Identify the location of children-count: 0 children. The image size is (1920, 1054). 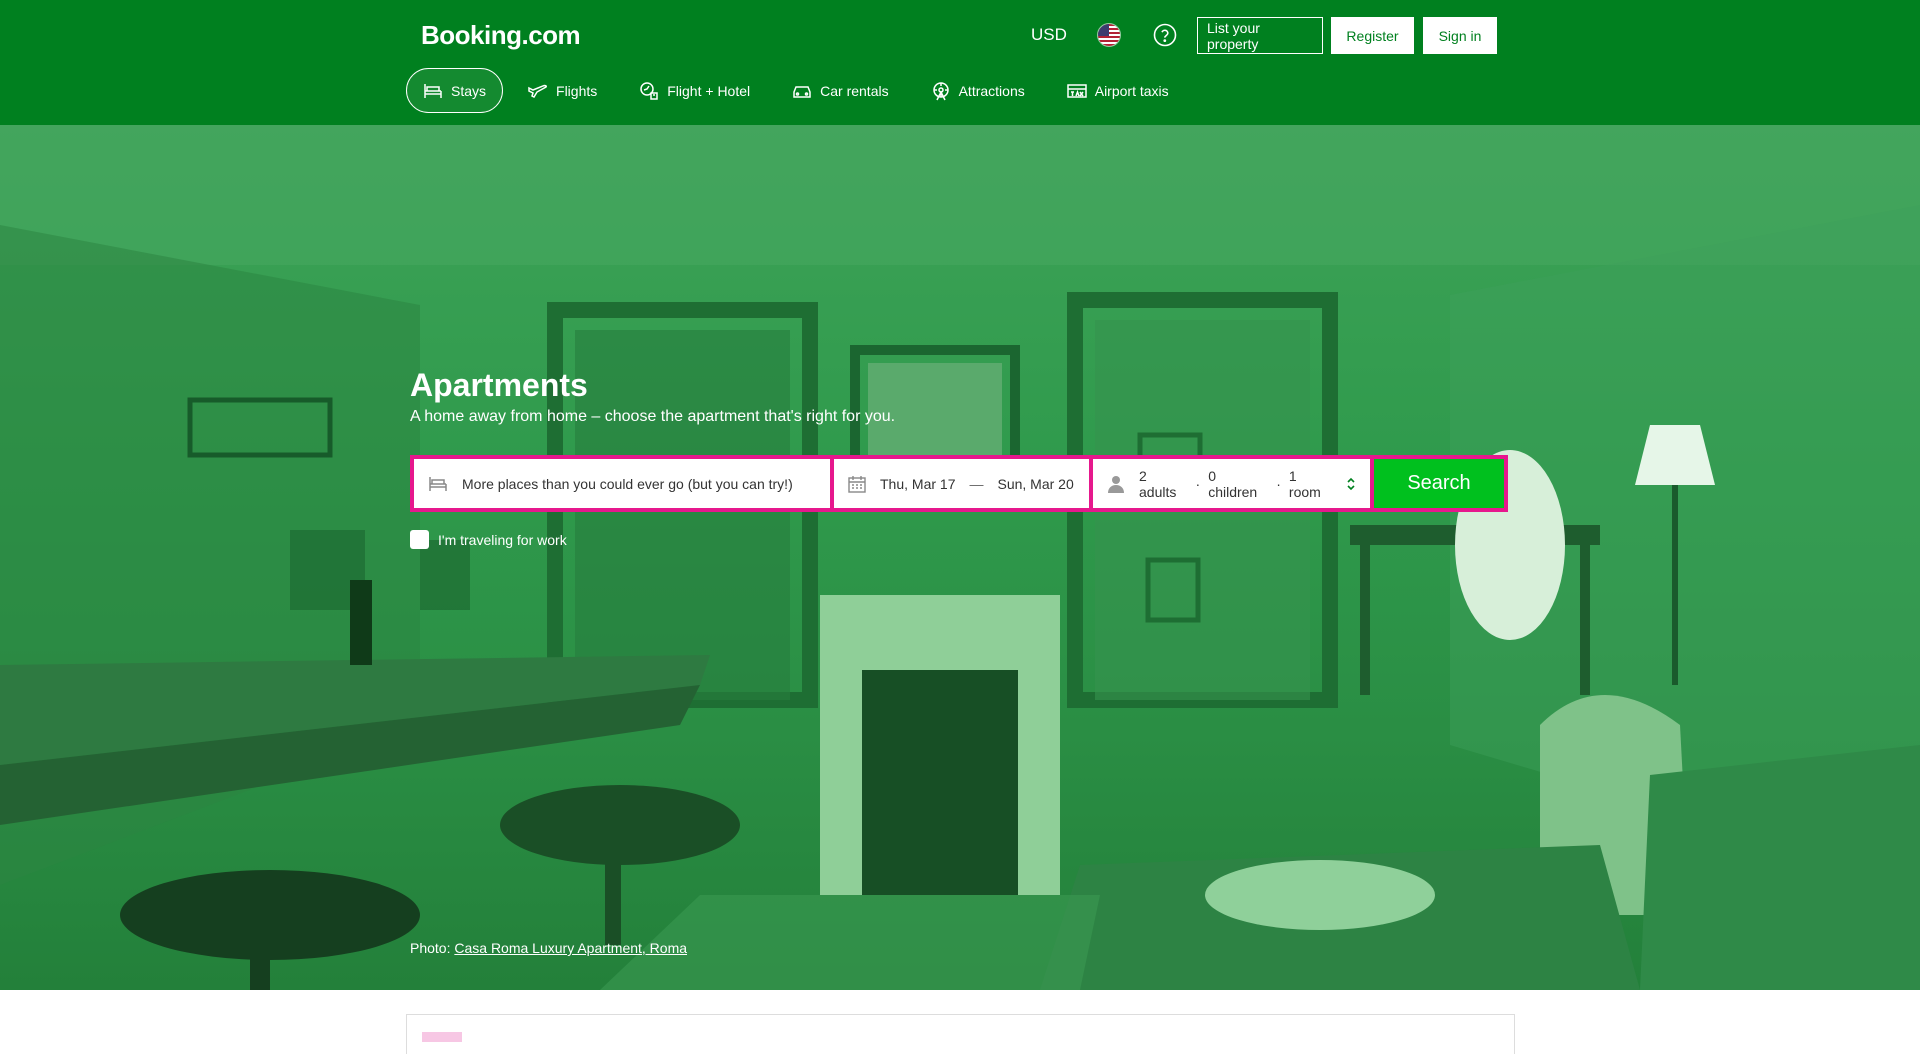
(1233, 483).